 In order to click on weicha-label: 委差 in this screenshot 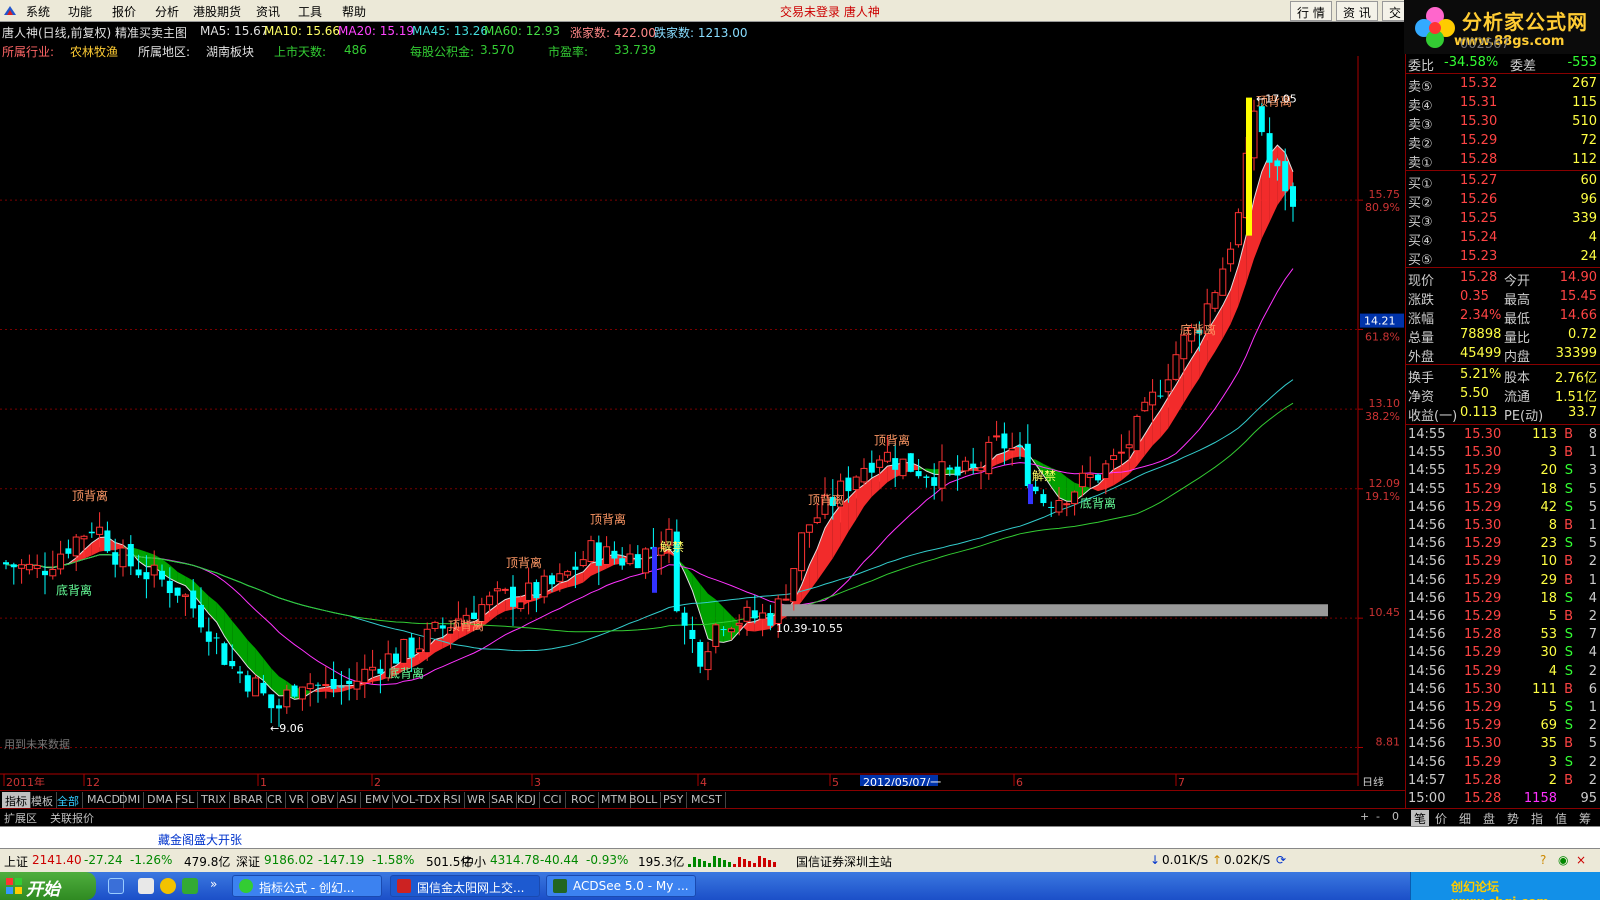, I will do `click(1523, 66)`.